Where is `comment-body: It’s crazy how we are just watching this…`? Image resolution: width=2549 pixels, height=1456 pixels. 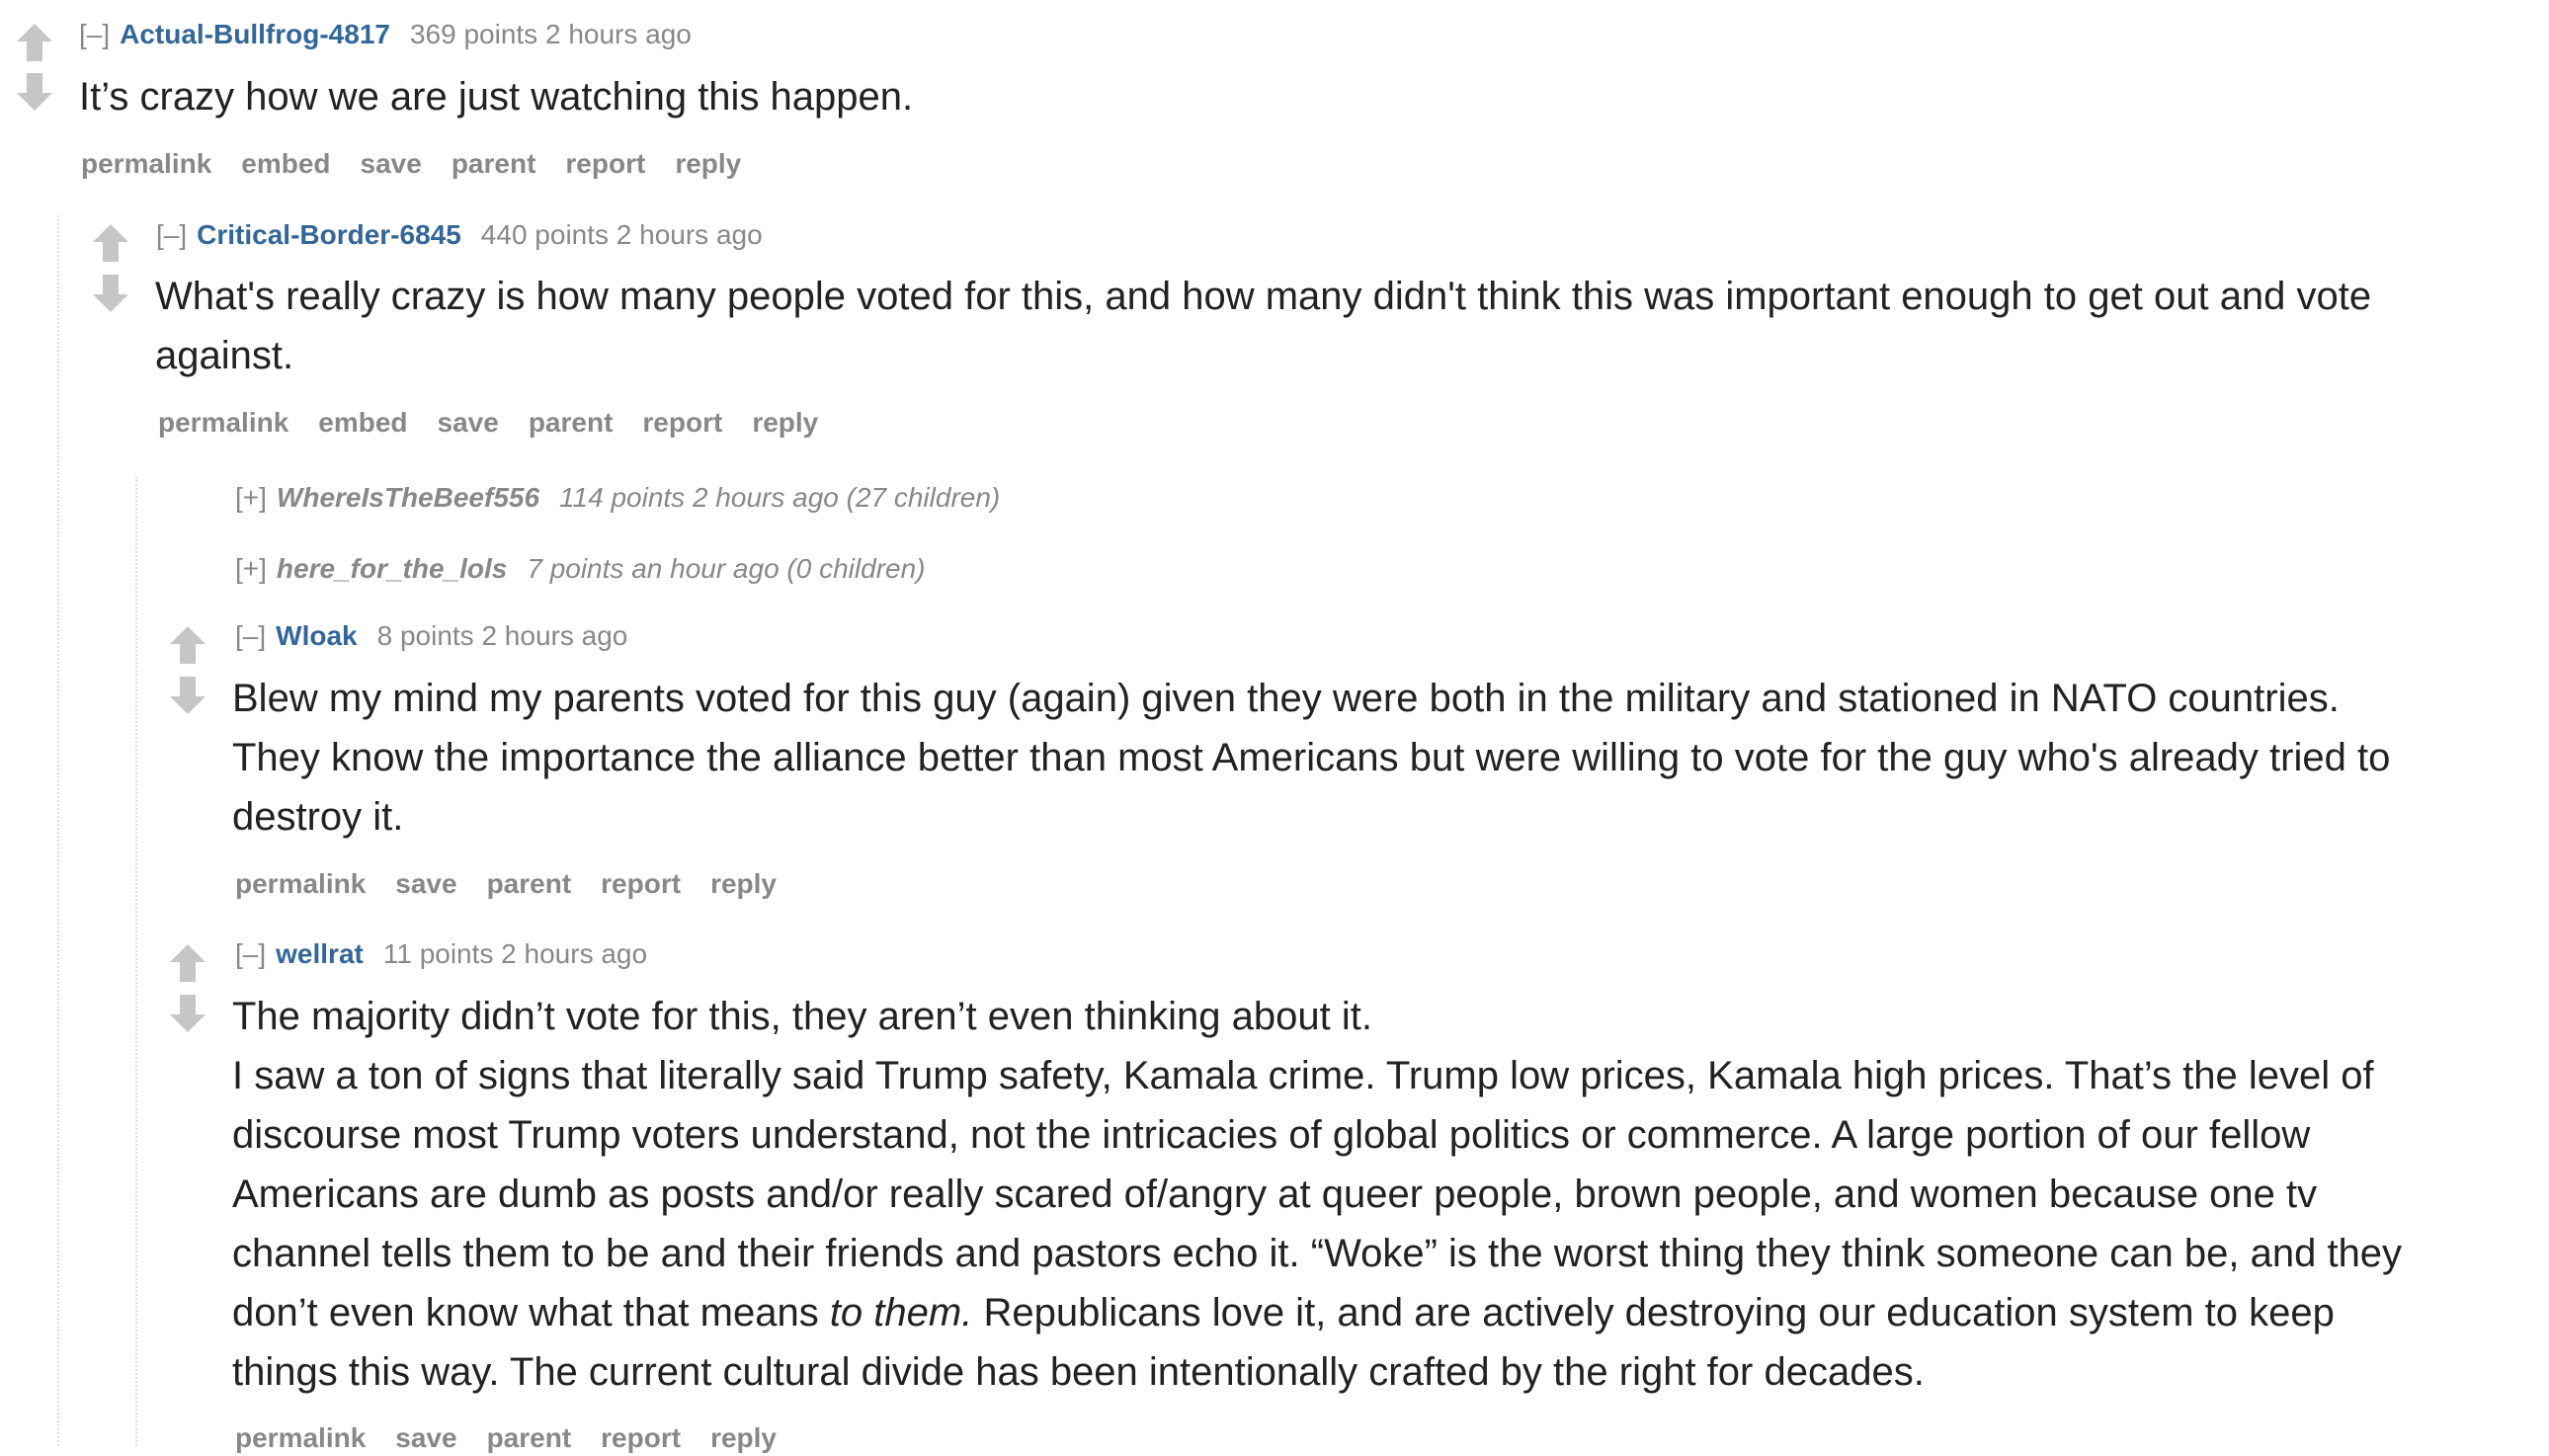
comment-body: It’s crazy how we are just watching this… is located at coordinates (496, 96).